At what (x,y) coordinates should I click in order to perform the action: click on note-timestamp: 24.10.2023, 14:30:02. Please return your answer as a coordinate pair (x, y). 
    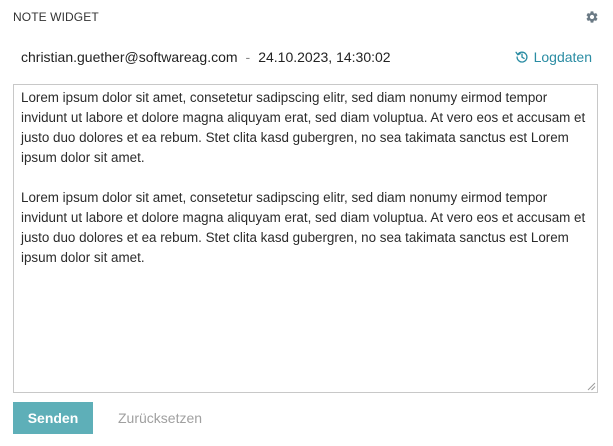
    Looking at the image, I should click on (324, 57).